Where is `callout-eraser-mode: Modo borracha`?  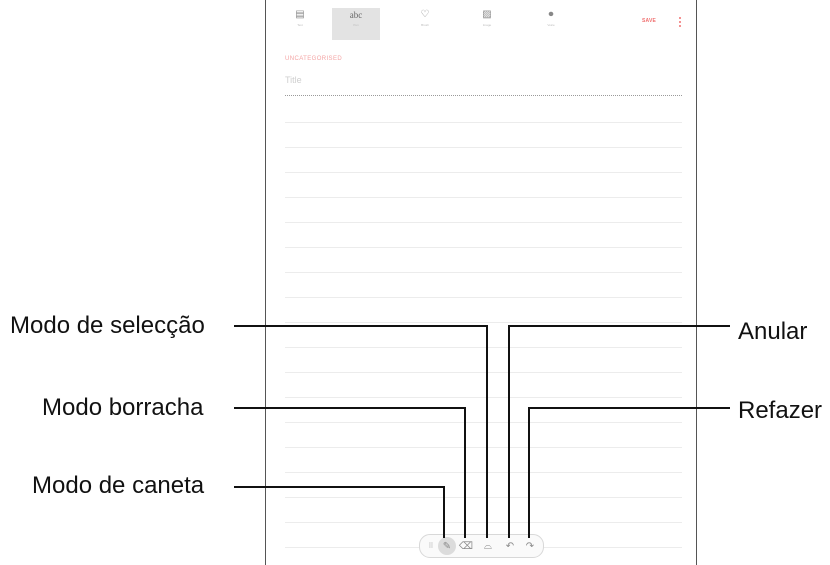
callout-eraser-mode: Modo borracha is located at coordinates (123, 407).